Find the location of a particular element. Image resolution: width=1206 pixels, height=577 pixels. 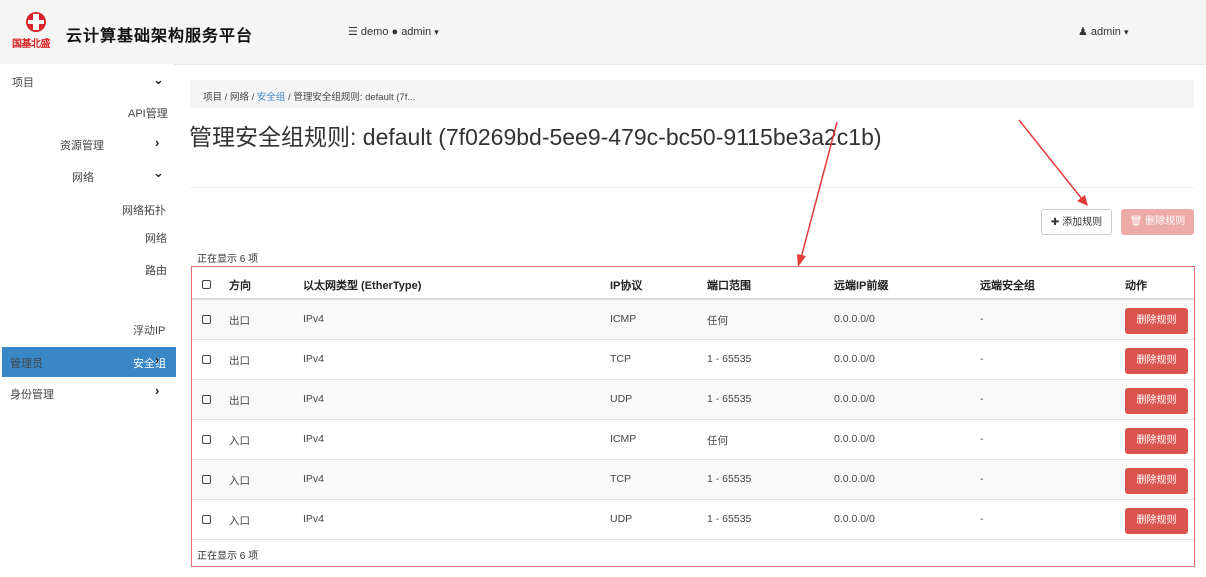

column-header-port-range: 端口范围 is located at coordinates (729, 285).